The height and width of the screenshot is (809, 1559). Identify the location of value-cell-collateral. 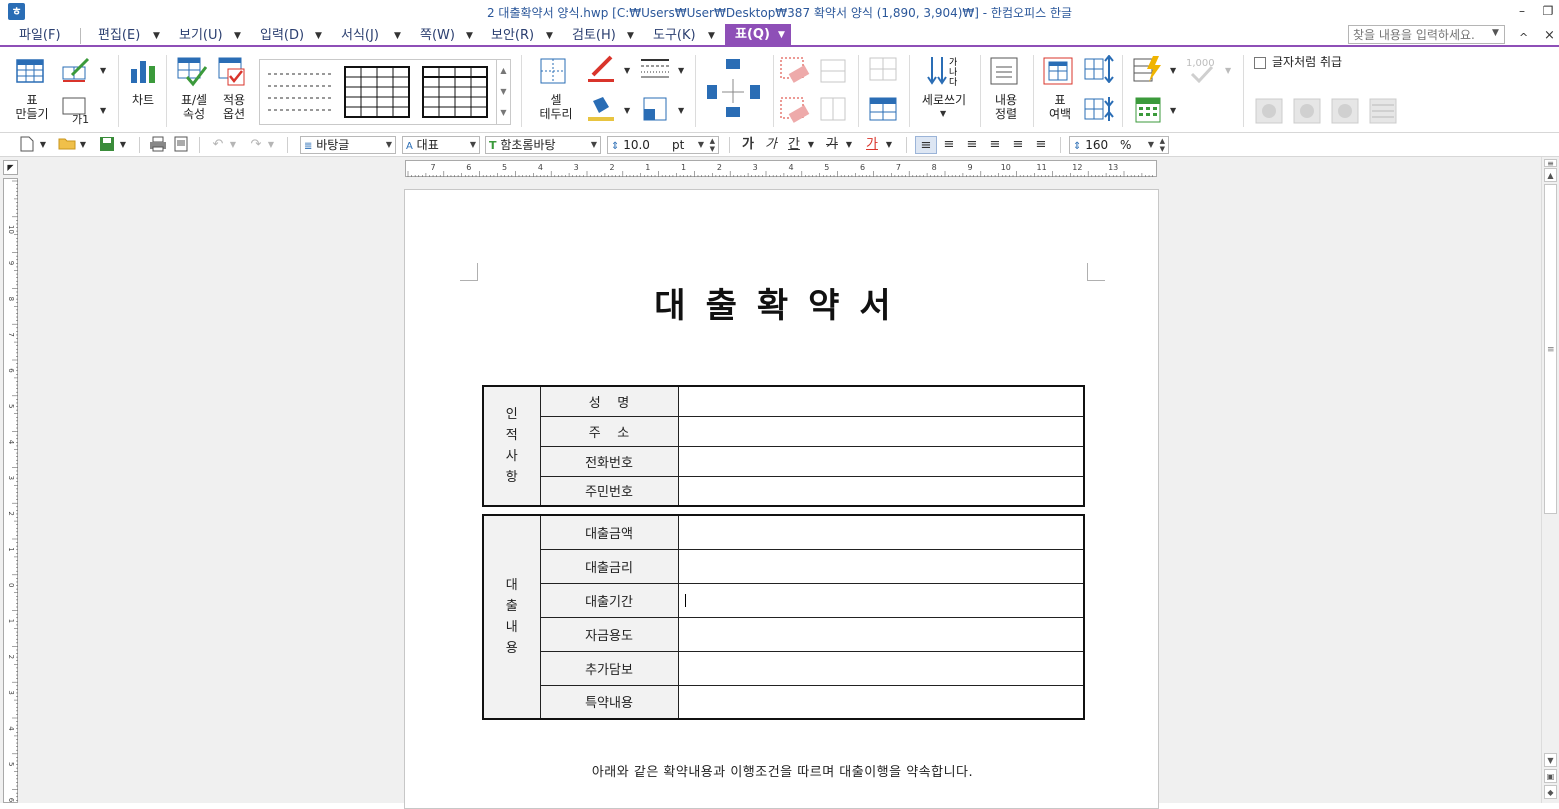
(881, 668).